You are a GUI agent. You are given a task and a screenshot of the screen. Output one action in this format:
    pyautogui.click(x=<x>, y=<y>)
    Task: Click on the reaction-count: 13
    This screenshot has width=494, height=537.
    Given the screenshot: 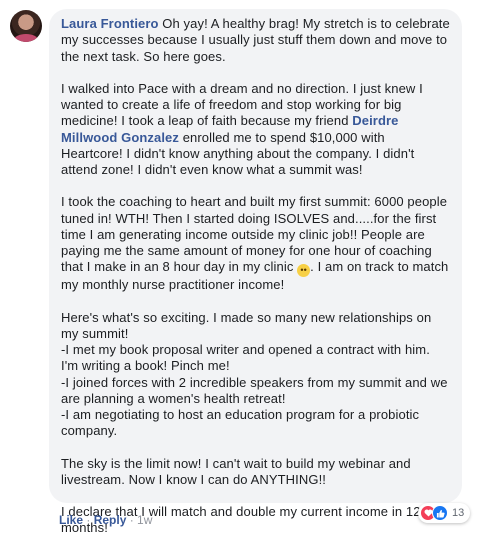 What is the action you would take?
    pyautogui.click(x=458, y=513)
    